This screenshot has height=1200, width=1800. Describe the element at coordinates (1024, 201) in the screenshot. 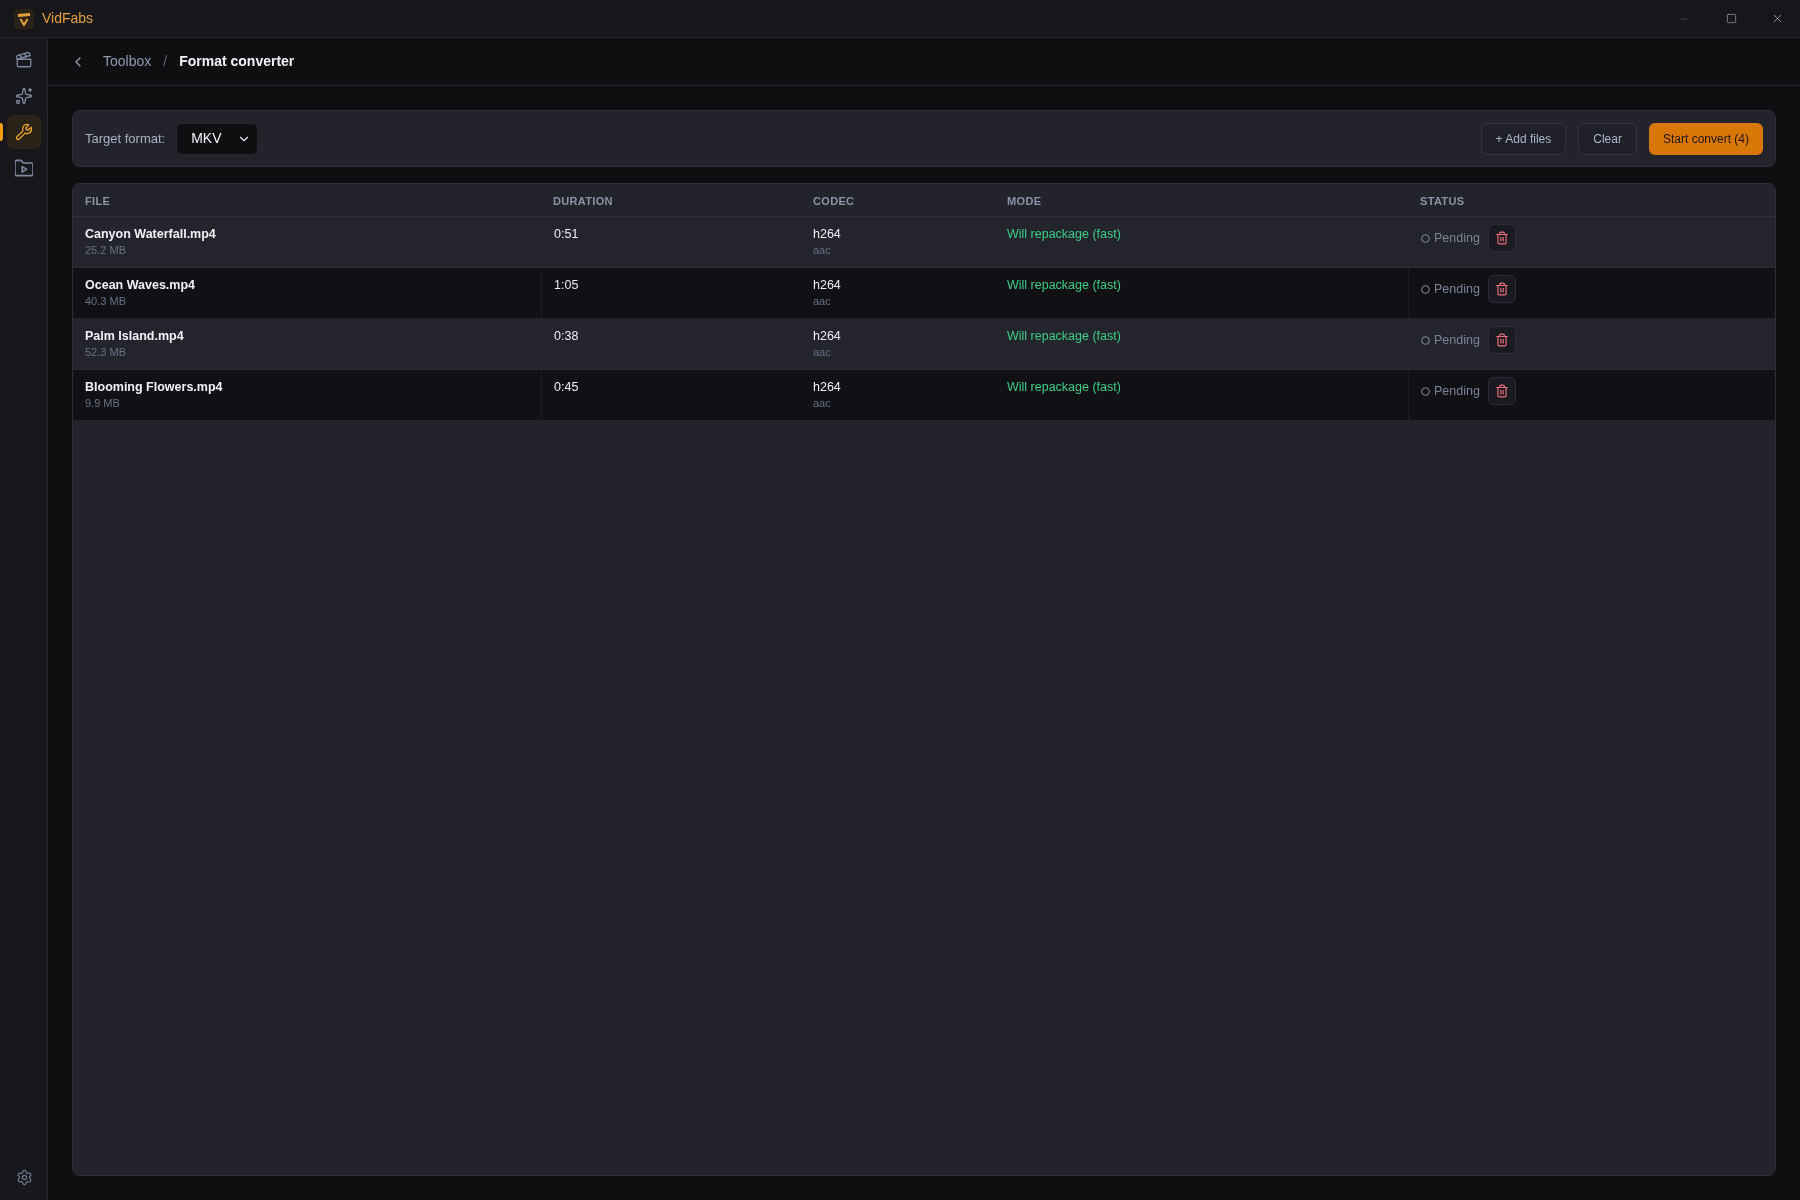

I see `column-header: MODE` at that location.